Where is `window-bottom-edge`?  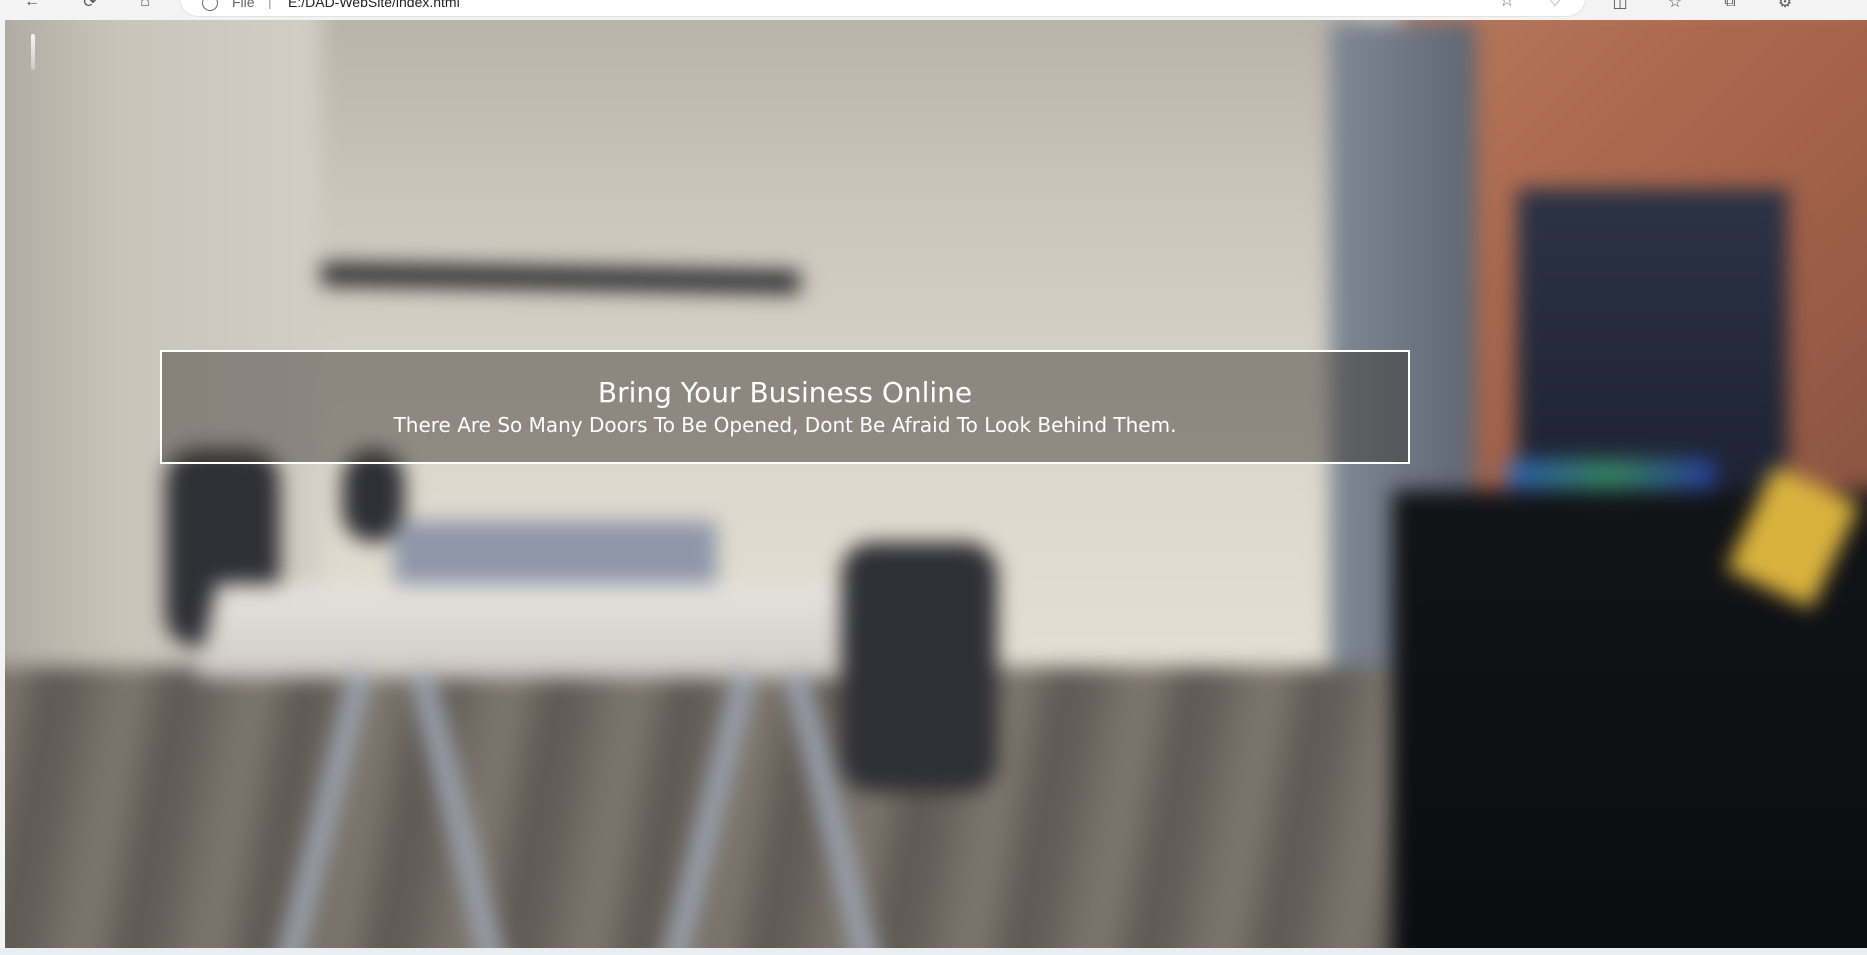 window-bottom-edge is located at coordinates (933, 951).